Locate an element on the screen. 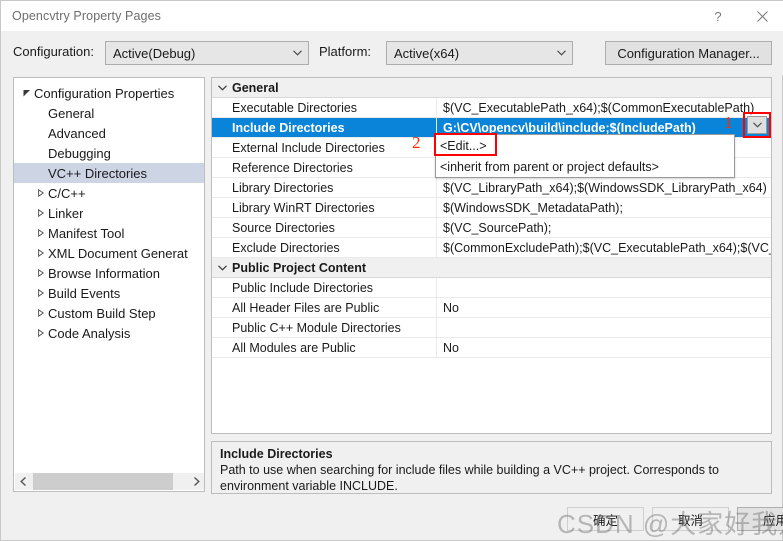 Image resolution: width=783 pixels, height=541 pixels. close-button is located at coordinates (761, 16).